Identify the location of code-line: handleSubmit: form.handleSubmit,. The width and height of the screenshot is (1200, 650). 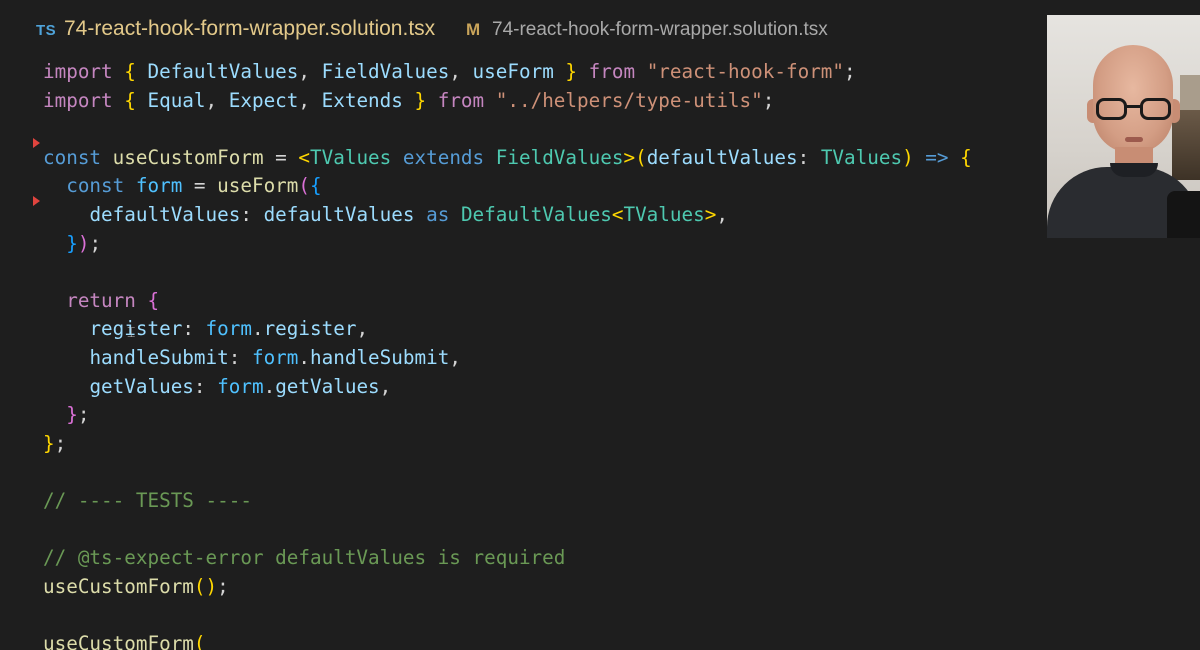
(252, 358).